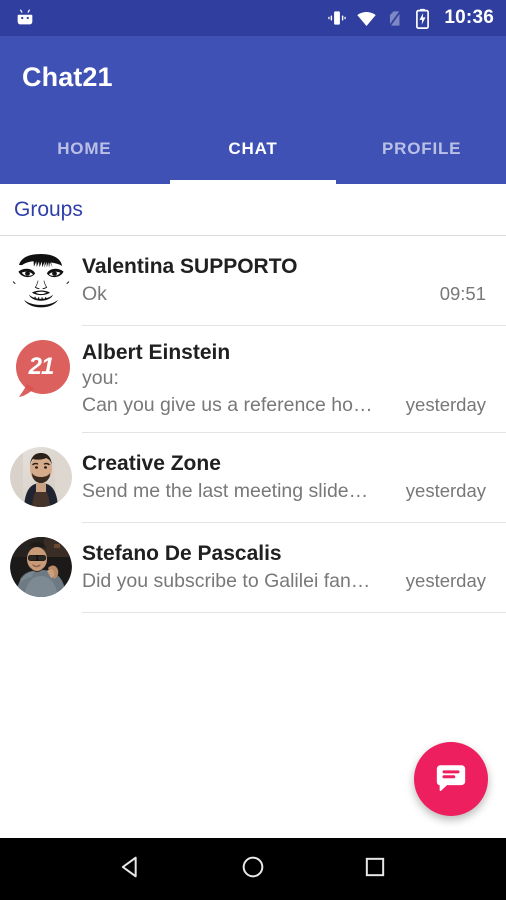 This screenshot has width=506, height=900. I want to click on new-chat-fab, so click(451, 779).